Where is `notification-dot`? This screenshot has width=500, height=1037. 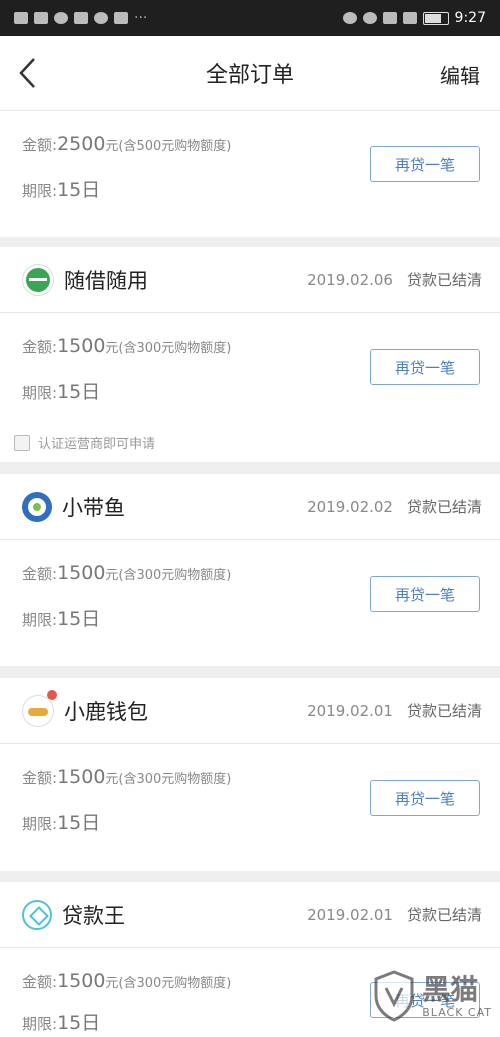
notification-dot is located at coordinates (52, 694).